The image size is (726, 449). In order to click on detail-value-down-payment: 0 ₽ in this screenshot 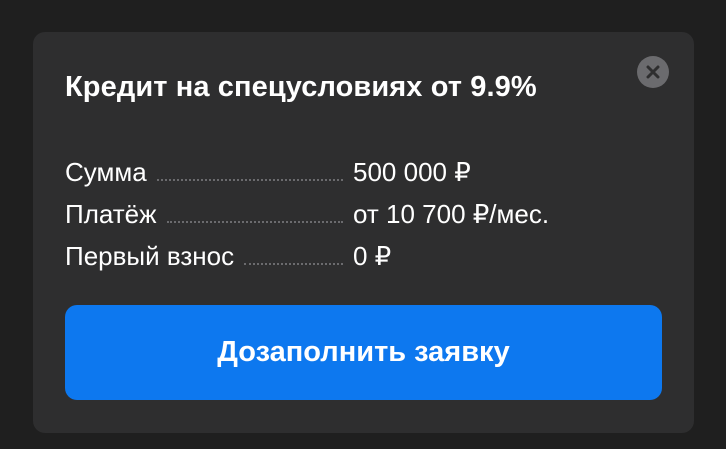, I will do `click(372, 256)`.